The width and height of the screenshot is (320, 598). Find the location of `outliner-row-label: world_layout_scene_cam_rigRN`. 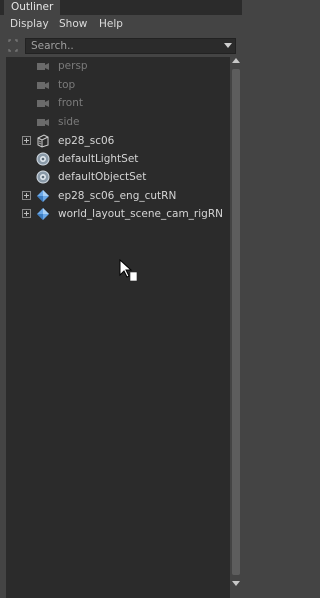

outliner-row-label: world_layout_scene_cam_rigRN is located at coordinates (140, 214).